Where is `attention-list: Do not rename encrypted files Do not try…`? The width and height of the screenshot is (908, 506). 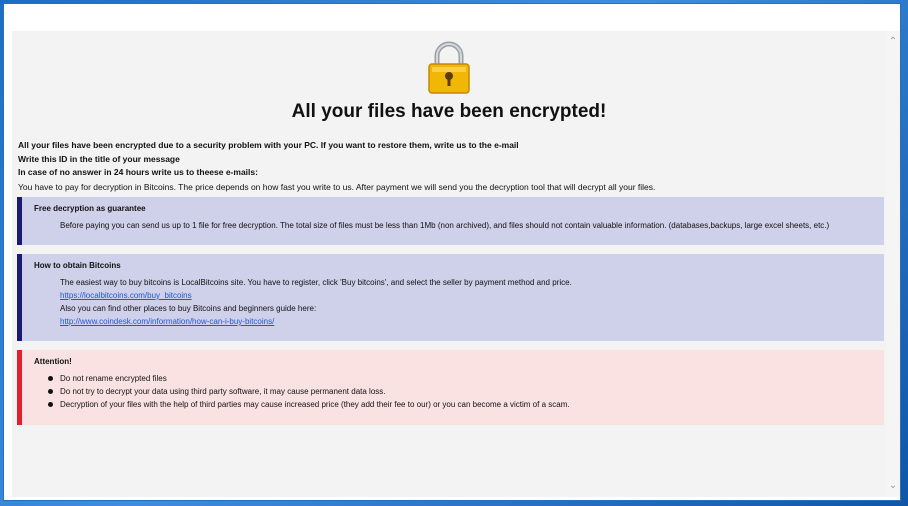 attention-list: Do not rename encrypted files Do not try… is located at coordinates (459, 391).